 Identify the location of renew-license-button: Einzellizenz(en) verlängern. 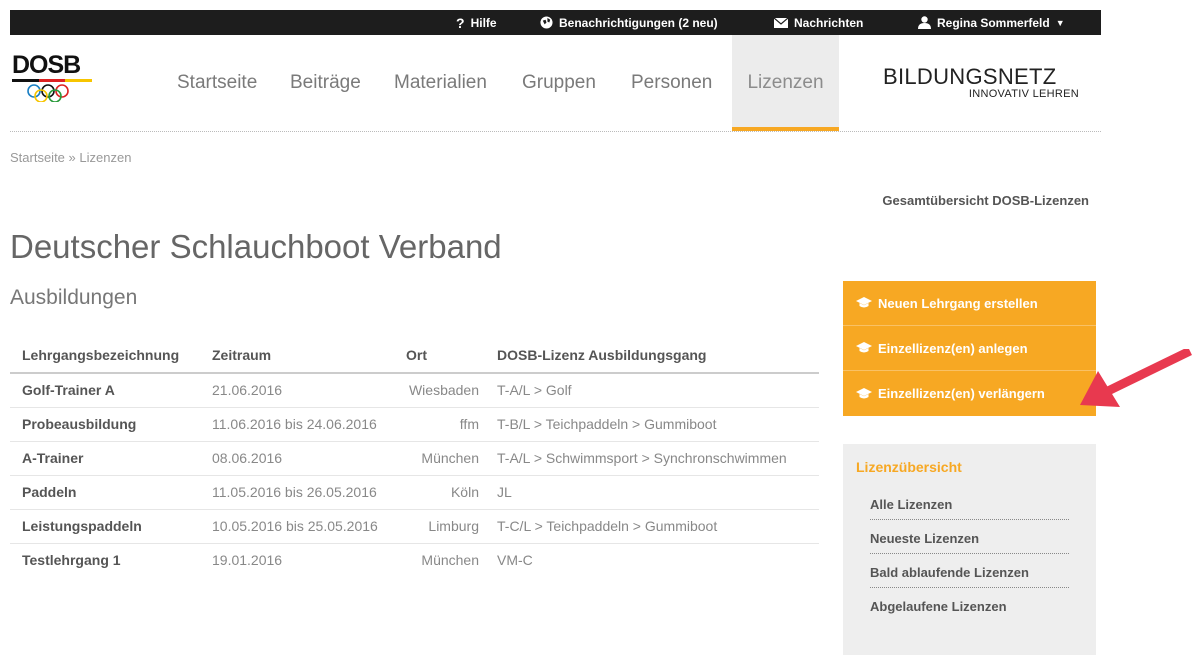
(969, 393).